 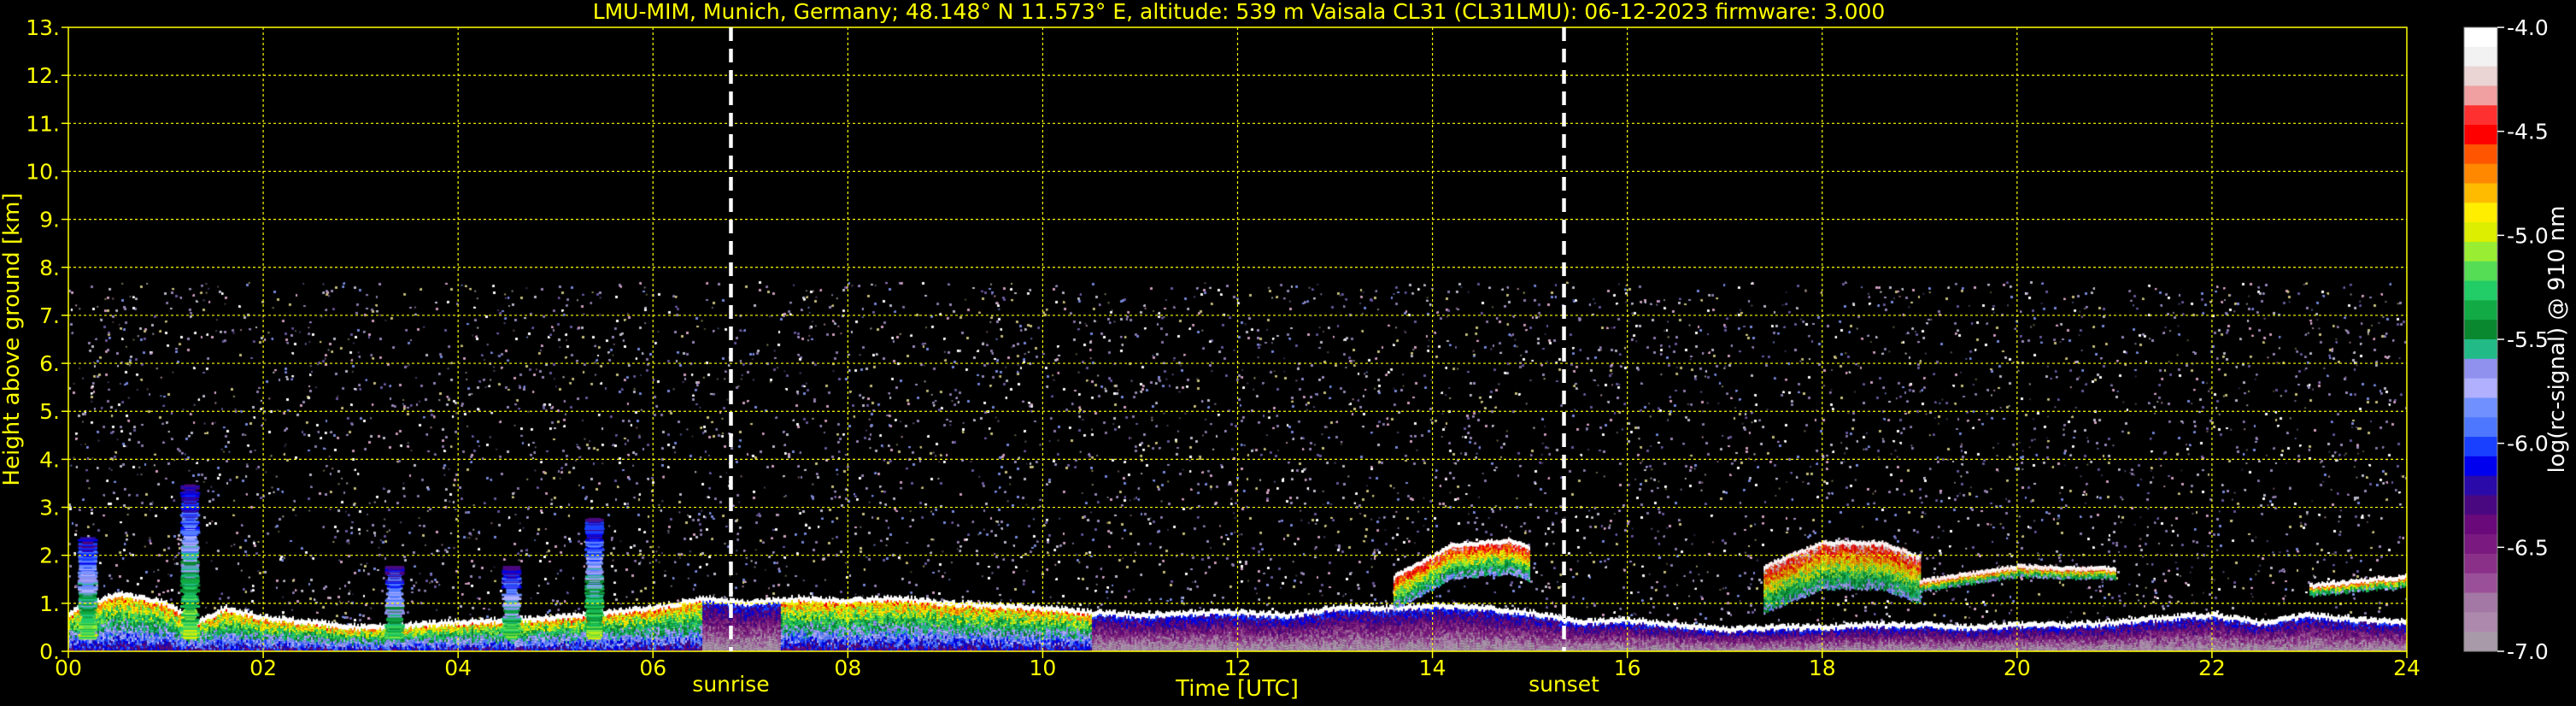 I want to click on colorbar-tick-label: -6.5, so click(x=2528, y=547).